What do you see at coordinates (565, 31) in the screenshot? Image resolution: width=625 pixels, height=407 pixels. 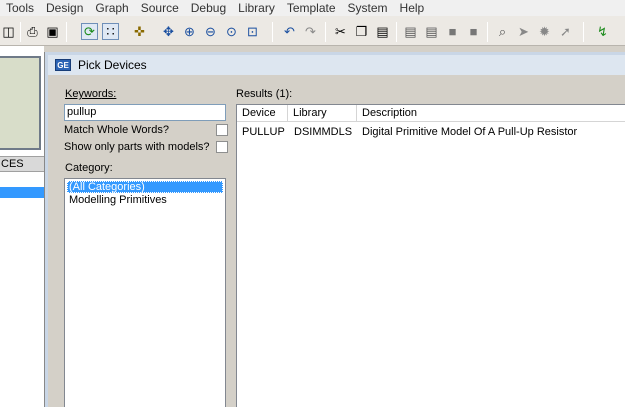 I see `decompose-icon: ➚` at bounding box center [565, 31].